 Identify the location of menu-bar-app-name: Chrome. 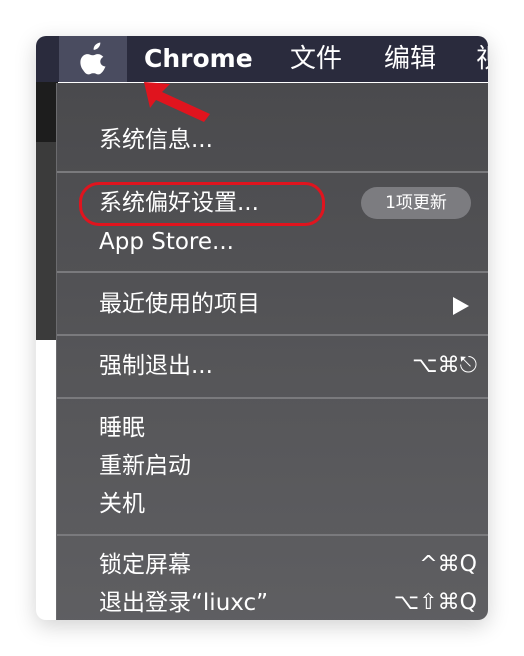
(198, 59).